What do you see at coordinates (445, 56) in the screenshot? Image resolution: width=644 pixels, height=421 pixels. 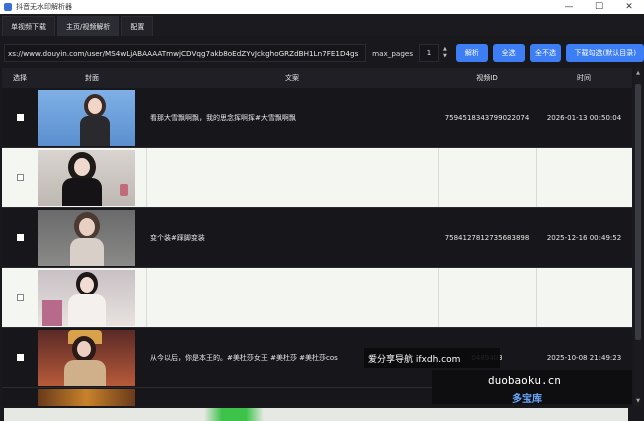 I see `spin-down-icon: ▼` at bounding box center [445, 56].